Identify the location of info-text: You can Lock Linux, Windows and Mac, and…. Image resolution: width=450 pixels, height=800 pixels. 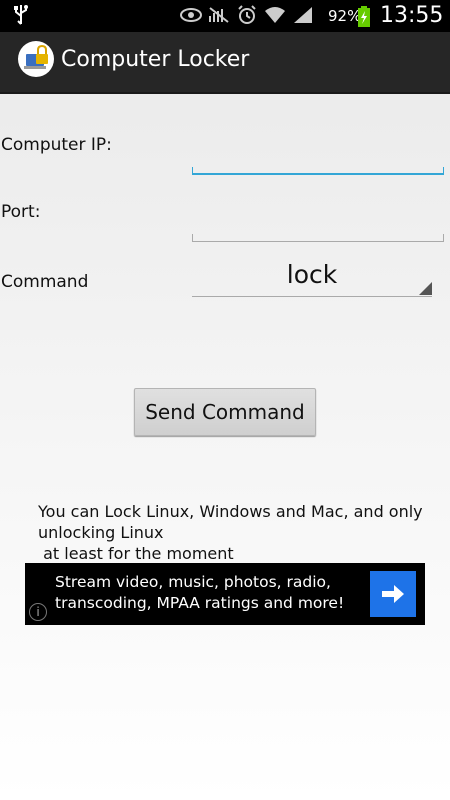
(238, 532).